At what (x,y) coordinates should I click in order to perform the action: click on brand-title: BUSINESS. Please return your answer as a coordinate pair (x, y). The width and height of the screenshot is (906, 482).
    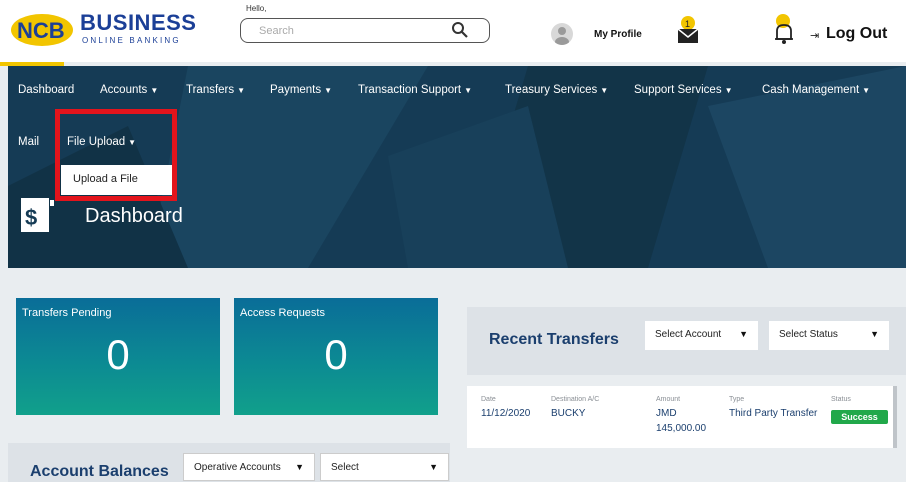
    Looking at the image, I should click on (138, 22).